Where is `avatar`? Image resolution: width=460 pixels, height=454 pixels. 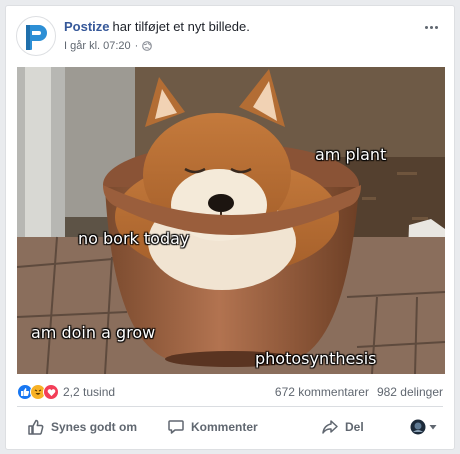 avatar is located at coordinates (36, 36).